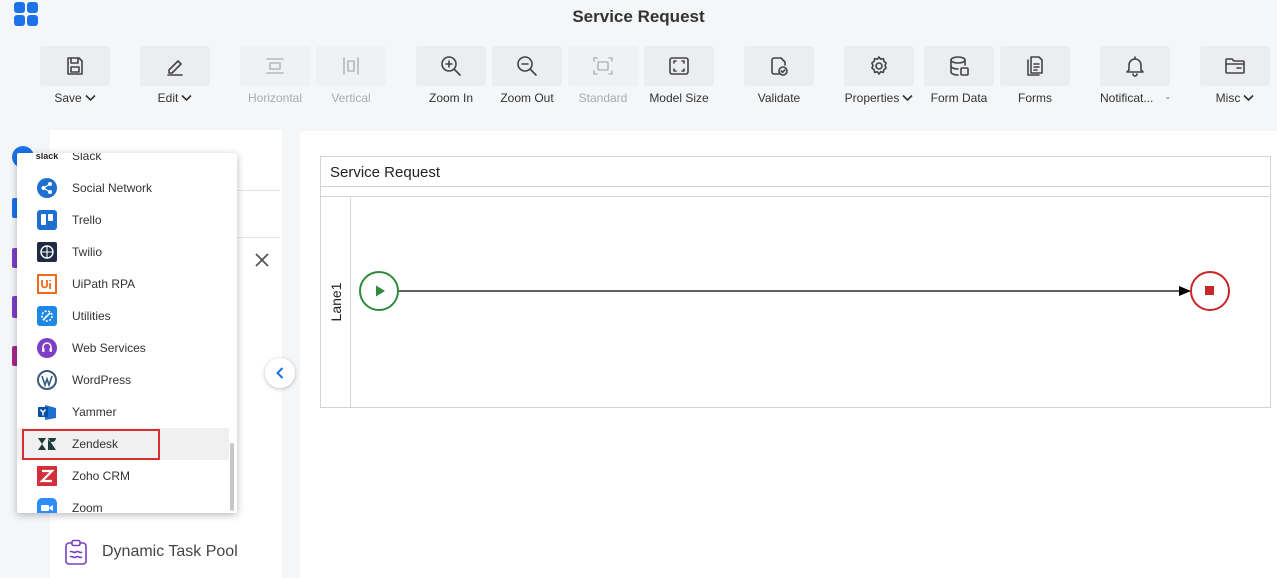 The height and width of the screenshot is (578, 1277). I want to click on collapse-panel-button, so click(280, 373).